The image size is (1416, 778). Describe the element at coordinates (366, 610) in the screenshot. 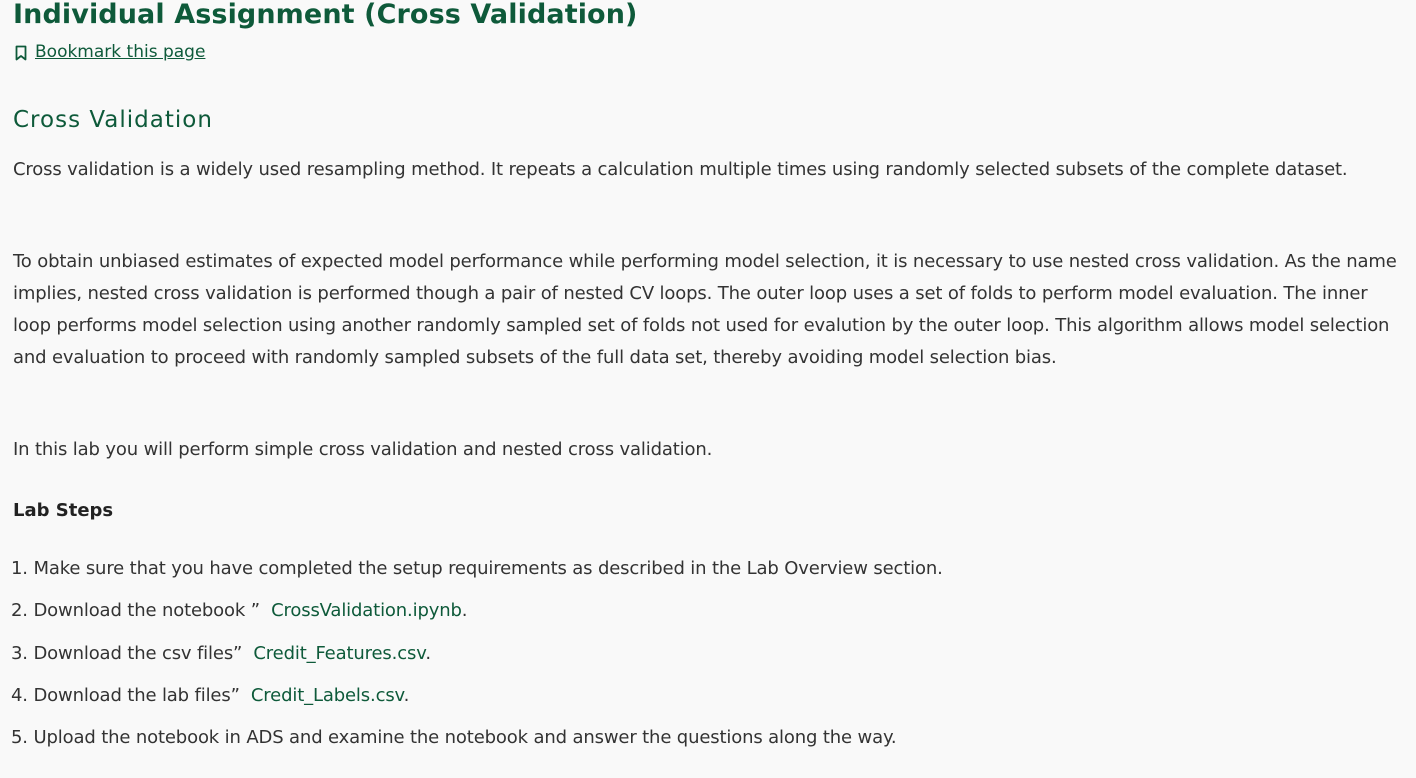

I see `notebook-download-link: CrossValidation.ipynb` at that location.